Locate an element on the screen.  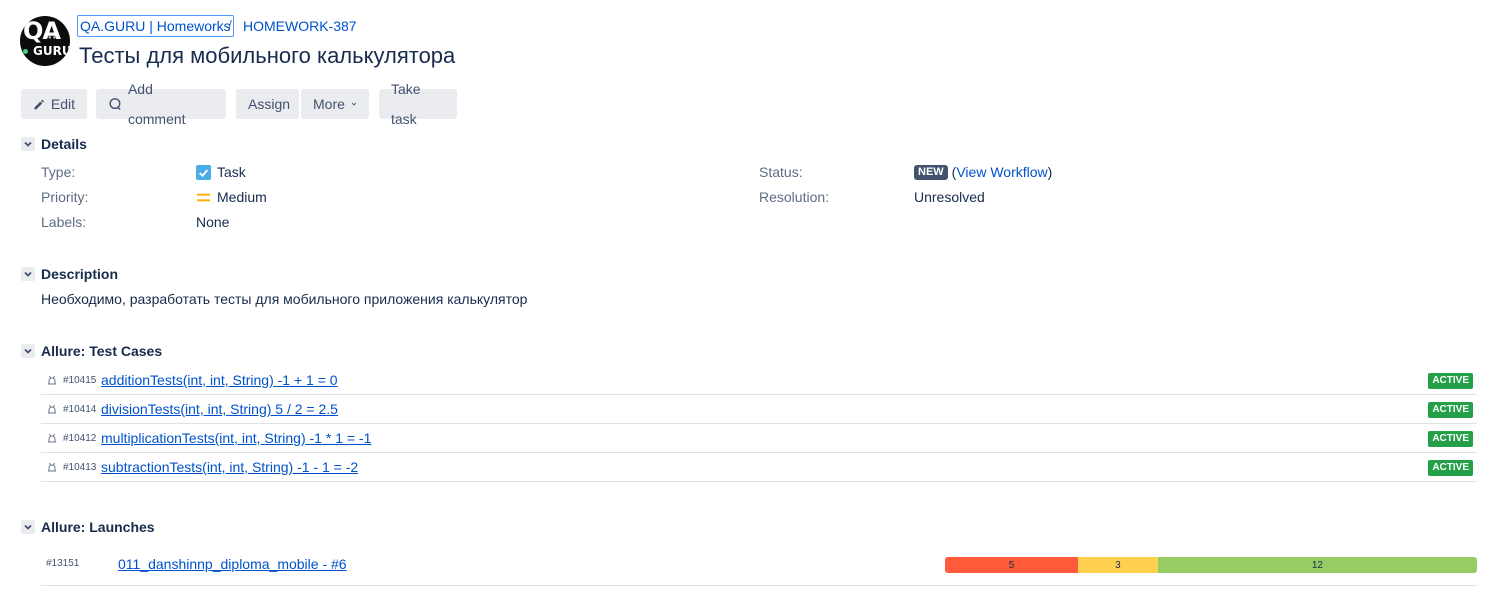
logo-dot-icon is located at coordinates (25, 51).